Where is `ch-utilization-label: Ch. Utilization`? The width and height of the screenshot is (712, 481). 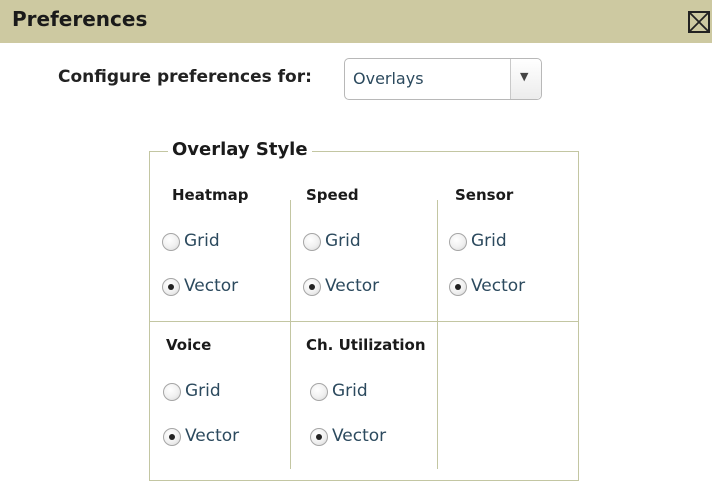
ch-utilization-label: Ch. Utilization is located at coordinates (366, 345).